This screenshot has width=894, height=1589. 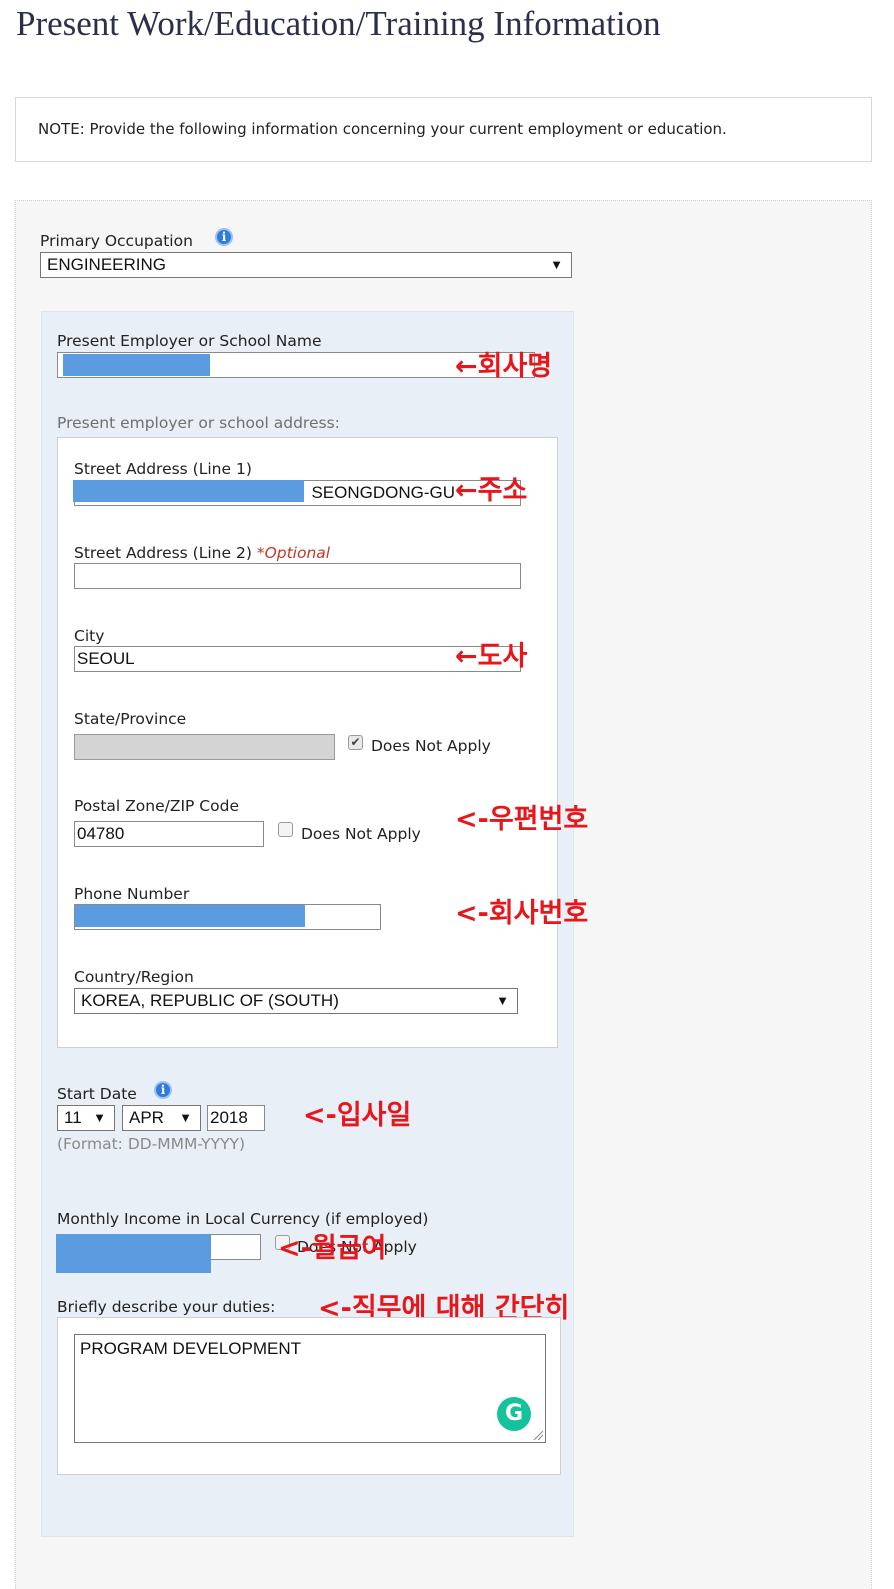 What do you see at coordinates (491, 490) in the screenshot?
I see `street1-annotation: ←주소` at bounding box center [491, 490].